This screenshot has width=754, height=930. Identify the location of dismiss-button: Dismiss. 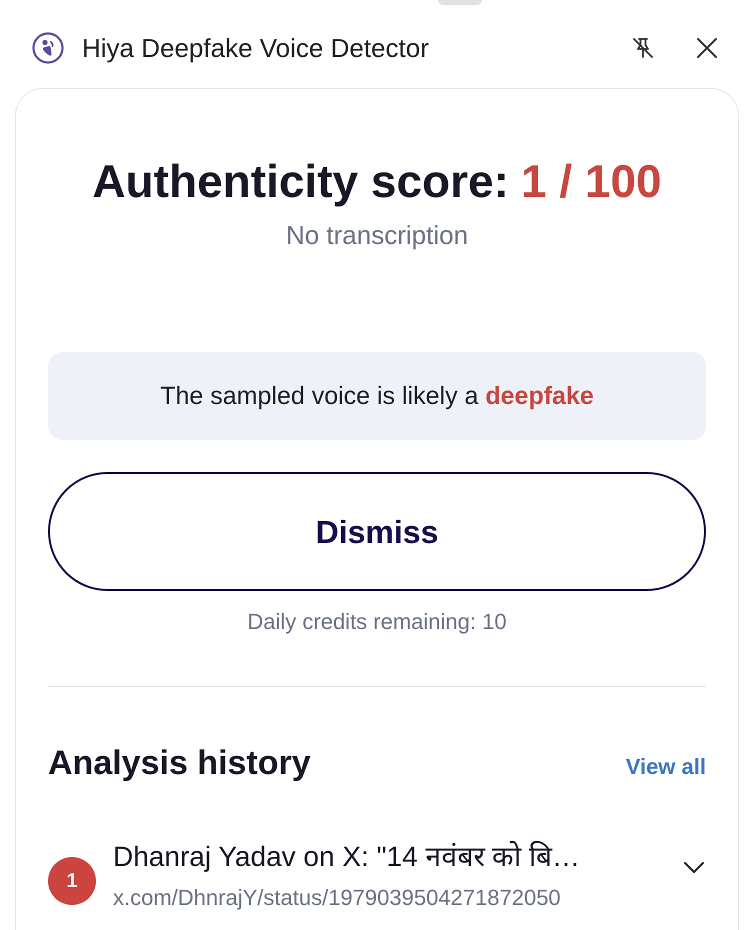
(377, 531).